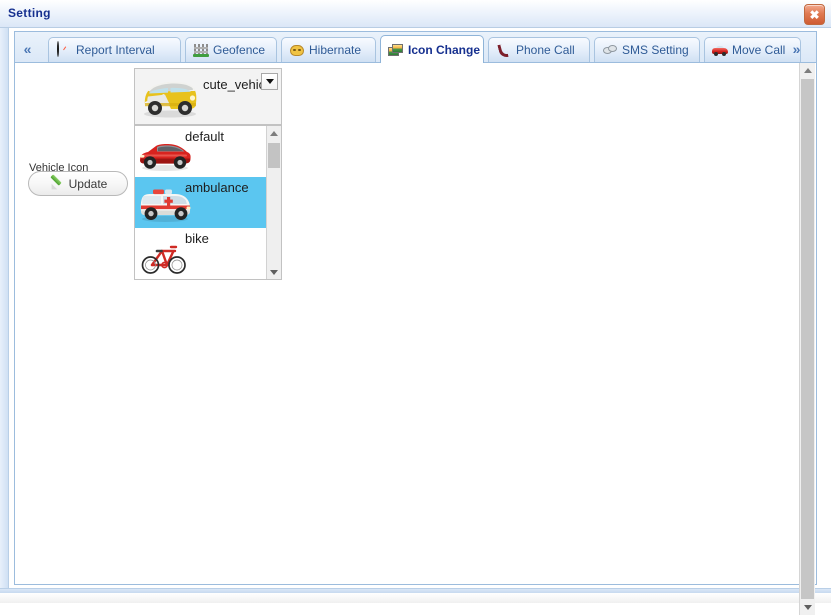 Image resolution: width=831 pixels, height=615 pixels. I want to click on clock-icon, so click(64, 49).